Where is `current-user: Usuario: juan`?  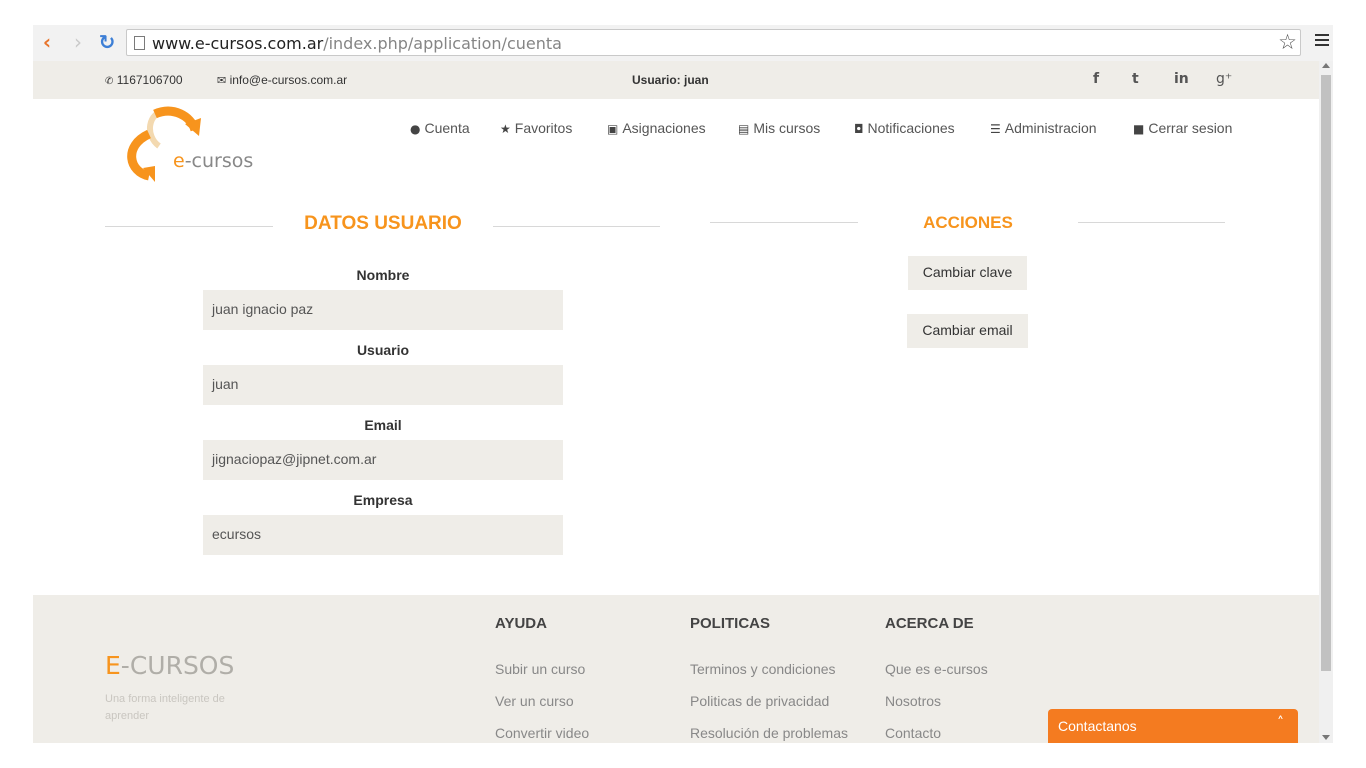 current-user: Usuario: juan is located at coordinates (670, 80).